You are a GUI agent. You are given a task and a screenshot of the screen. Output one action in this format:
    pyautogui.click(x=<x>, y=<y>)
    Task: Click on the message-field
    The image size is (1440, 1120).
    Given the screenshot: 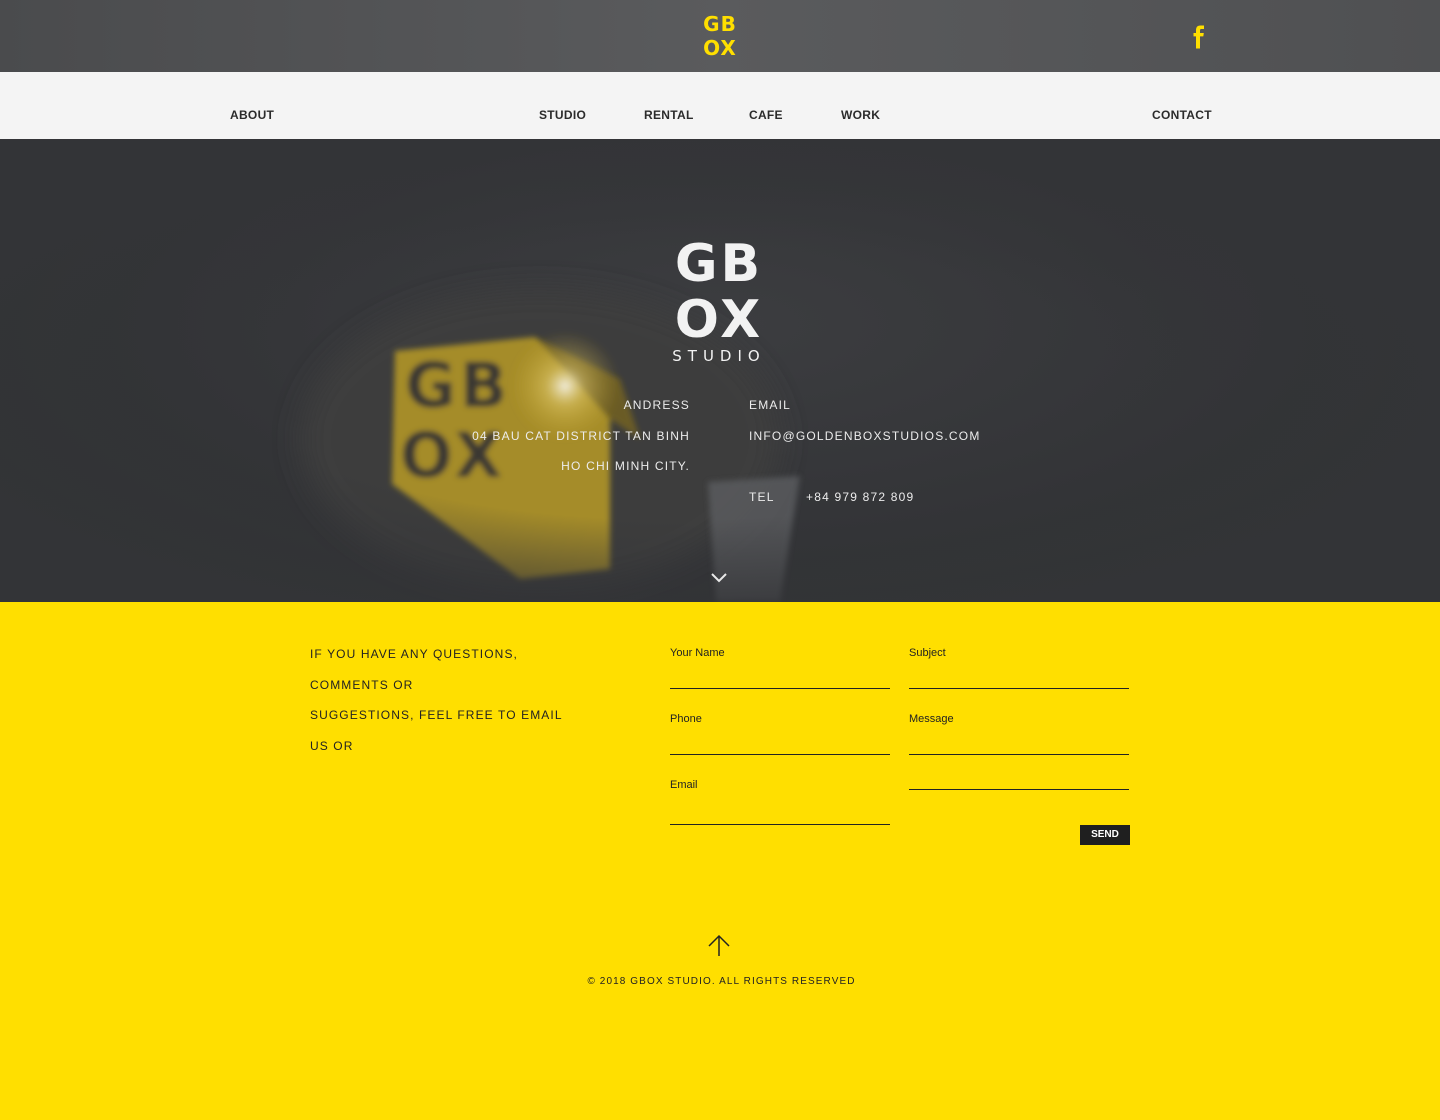 What is the action you would take?
    pyautogui.click(x=1019, y=745)
    